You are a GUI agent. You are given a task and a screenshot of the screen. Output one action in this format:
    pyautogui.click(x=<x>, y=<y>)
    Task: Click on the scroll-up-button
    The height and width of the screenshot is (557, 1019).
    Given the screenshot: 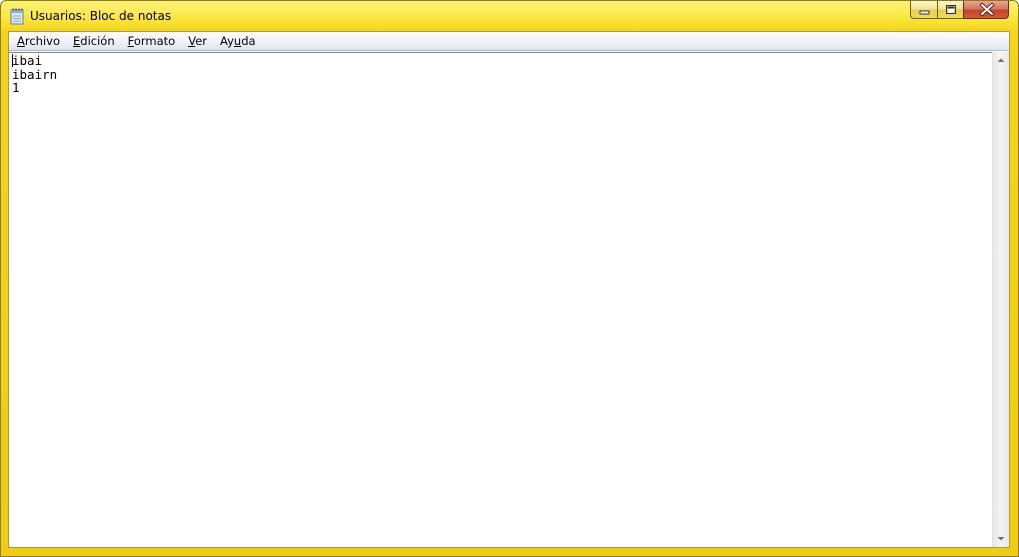 What is the action you would take?
    pyautogui.click(x=1001, y=60)
    